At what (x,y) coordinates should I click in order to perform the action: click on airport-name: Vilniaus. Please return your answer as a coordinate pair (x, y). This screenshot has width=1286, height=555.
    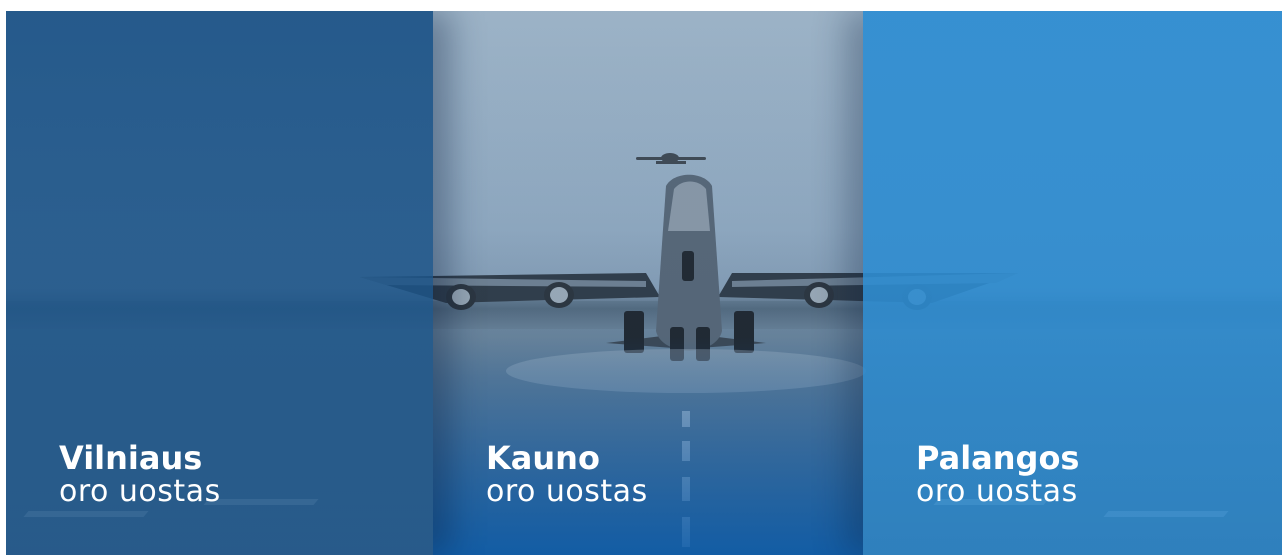
    Looking at the image, I should click on (131, 458).